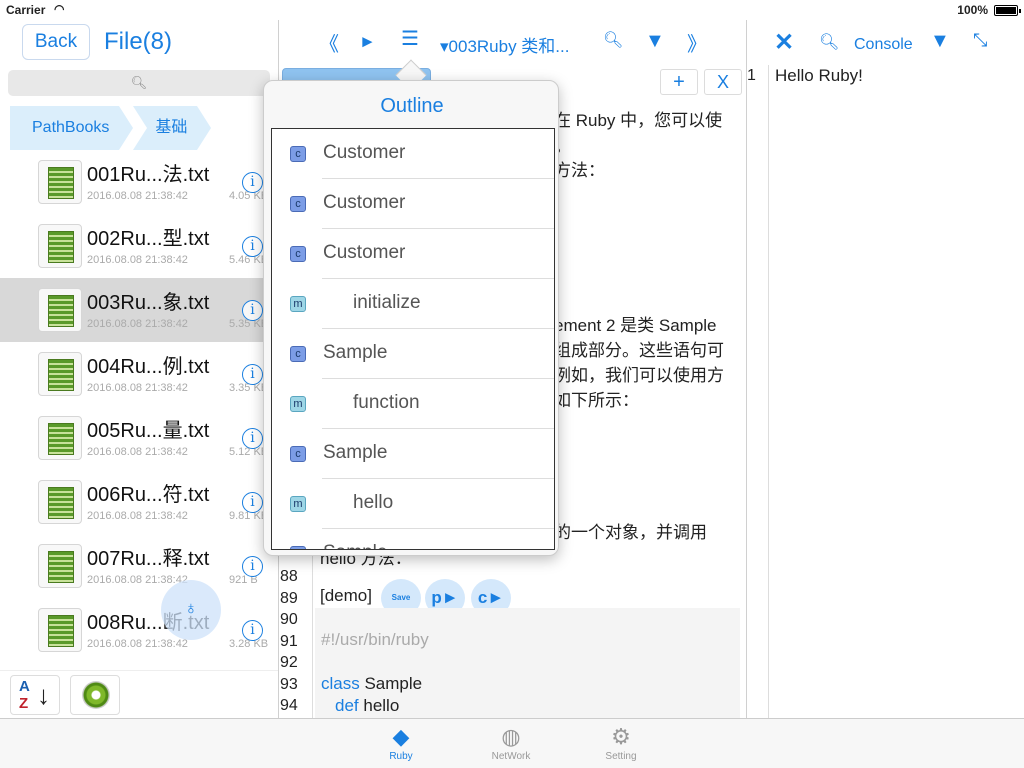 The image size is (1024, 768). Describe the element at coordinates (639, 350) in the screenshot. I see `text-fragment: 组成部分。这些语句可` at that location.